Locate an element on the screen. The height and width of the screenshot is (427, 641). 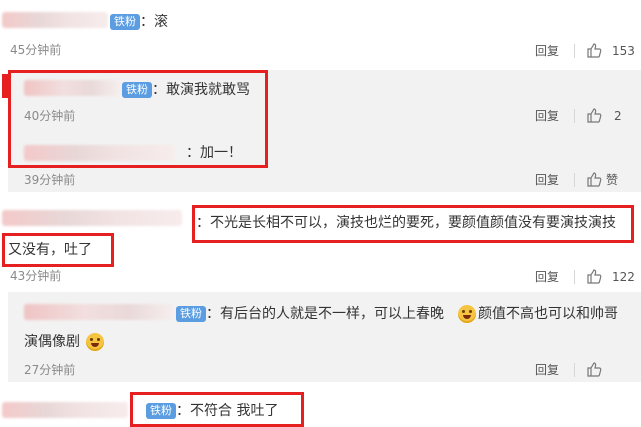
comment-time: 45分钟前 is located at coordinates (36, 50).